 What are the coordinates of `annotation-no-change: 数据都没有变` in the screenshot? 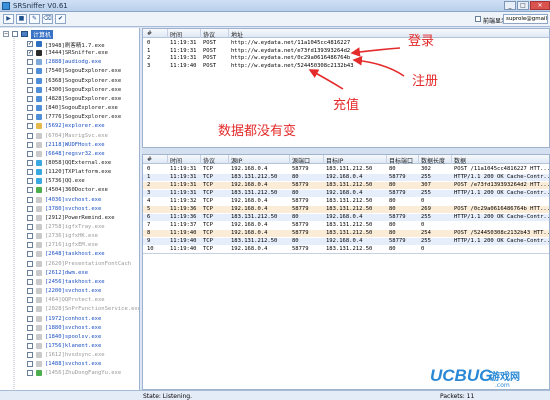 It's located at (257, 131).